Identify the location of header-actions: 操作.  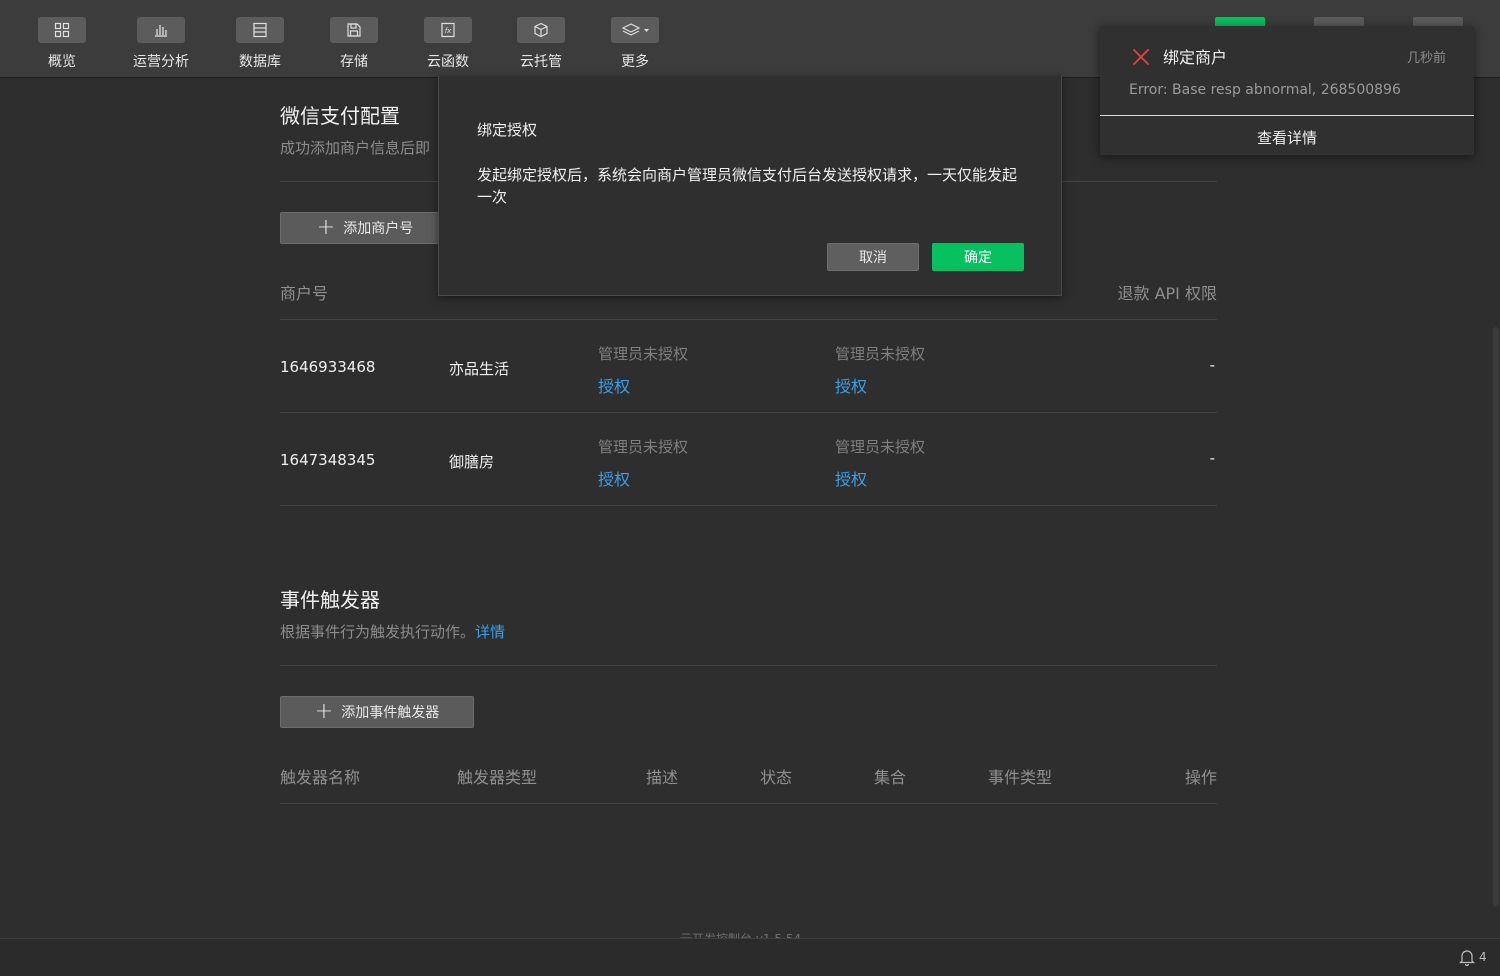
(1200, 777).